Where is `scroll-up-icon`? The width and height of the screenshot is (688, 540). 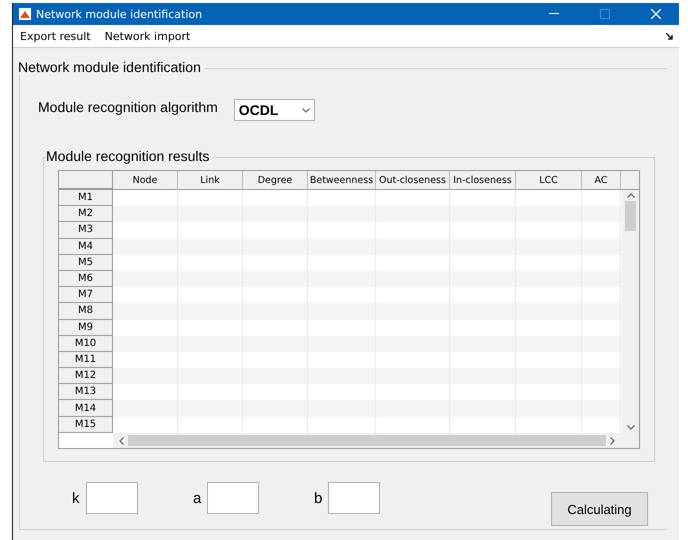
scroll-up-icon is located at coordinates (630, 195).